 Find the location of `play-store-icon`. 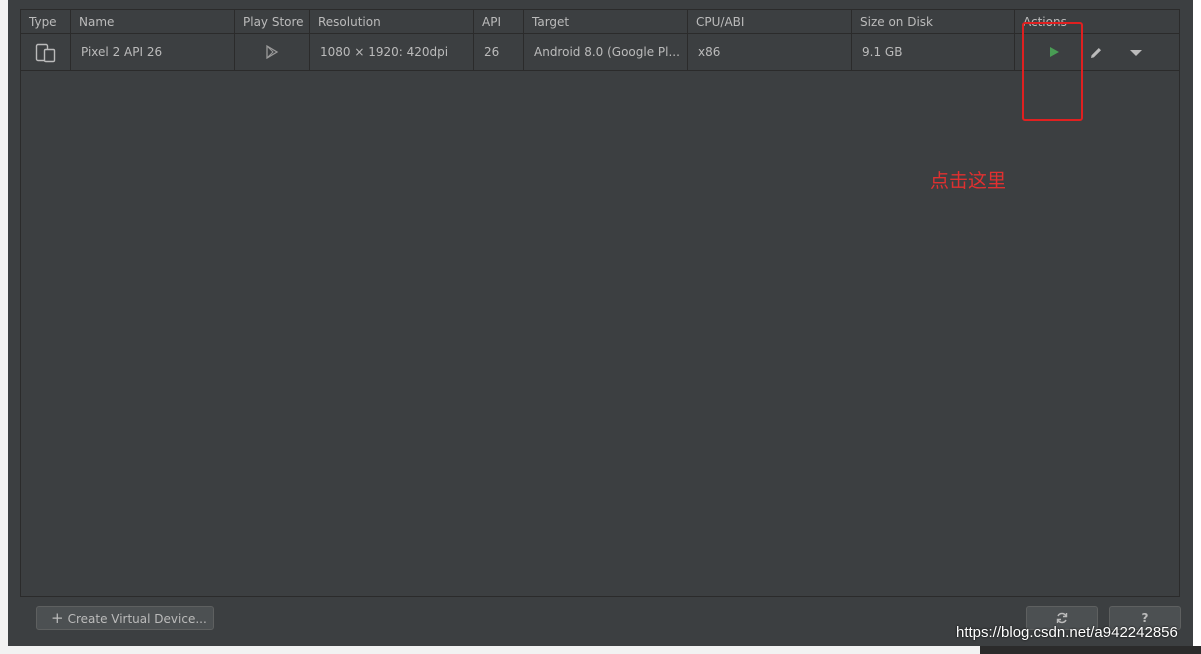

play-store-icon is located at coordinates (272, 52).